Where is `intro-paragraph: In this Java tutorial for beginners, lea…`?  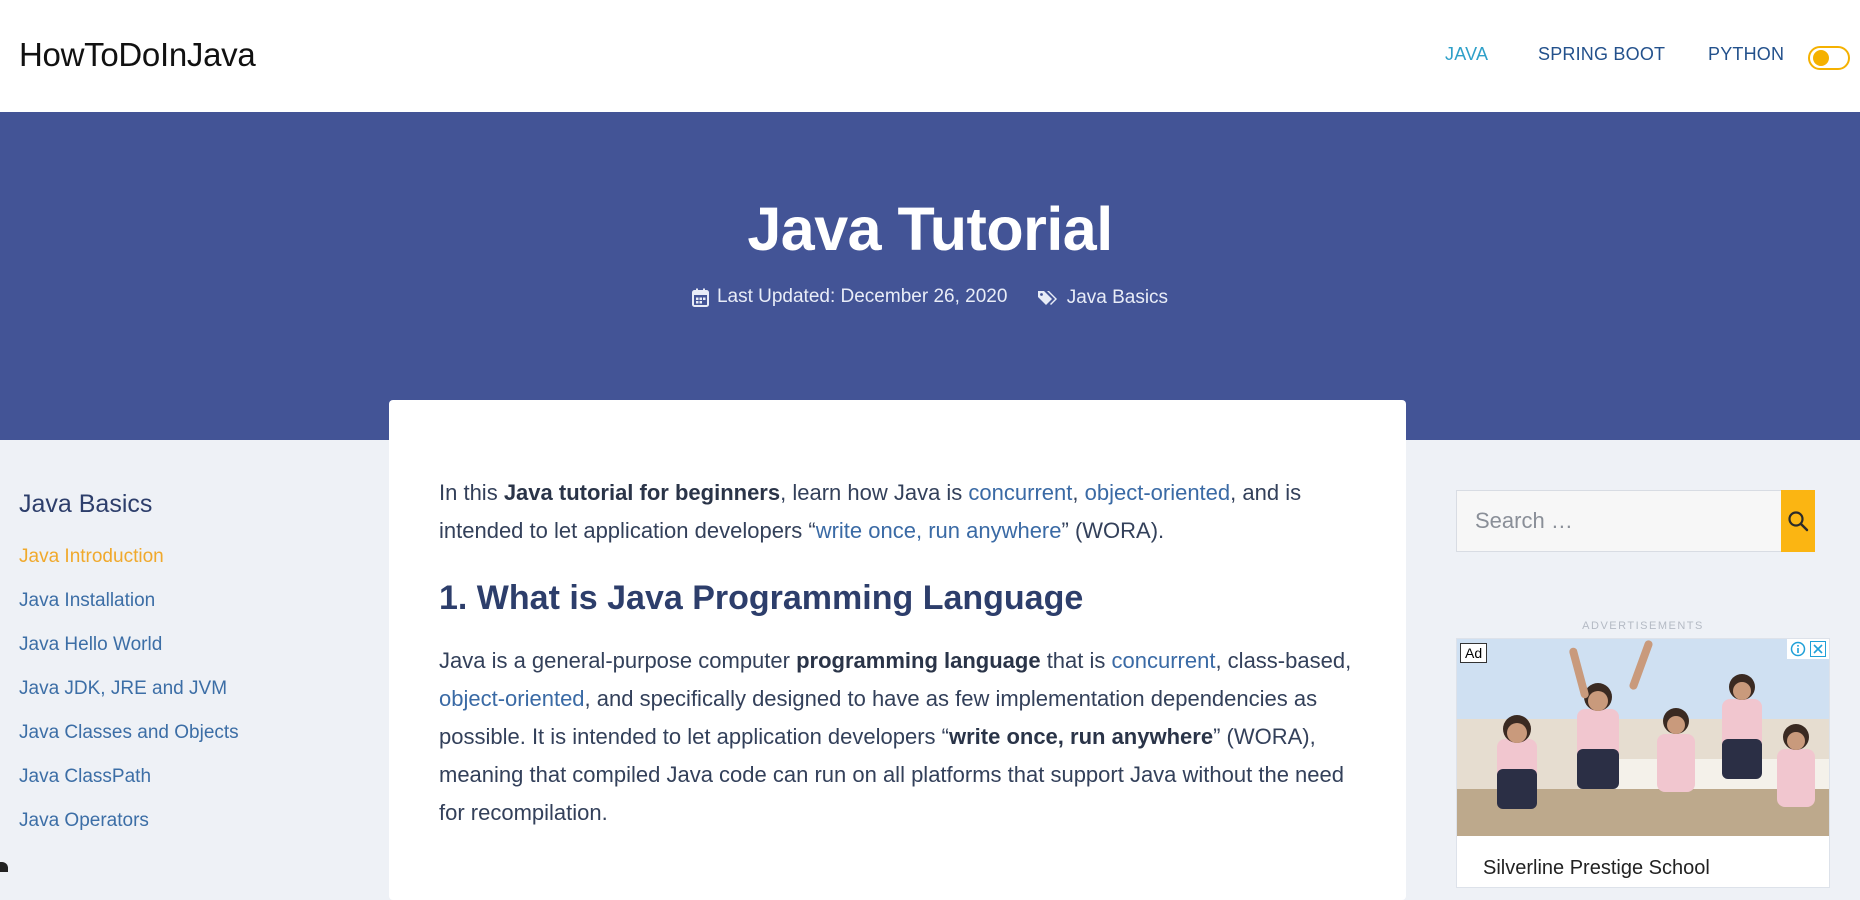
intro-paragraph: In this Java tutorial for beginners, lea… is located at coordinates (870, 511).